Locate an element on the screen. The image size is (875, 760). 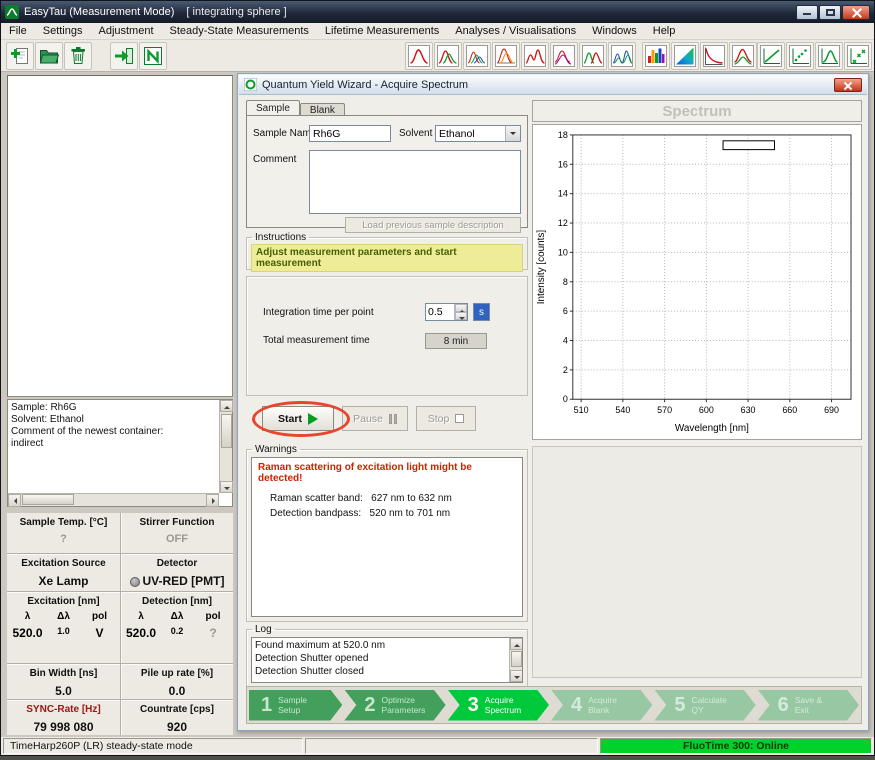
solvent-select: Ethanol is located at coordinates (478, 133).